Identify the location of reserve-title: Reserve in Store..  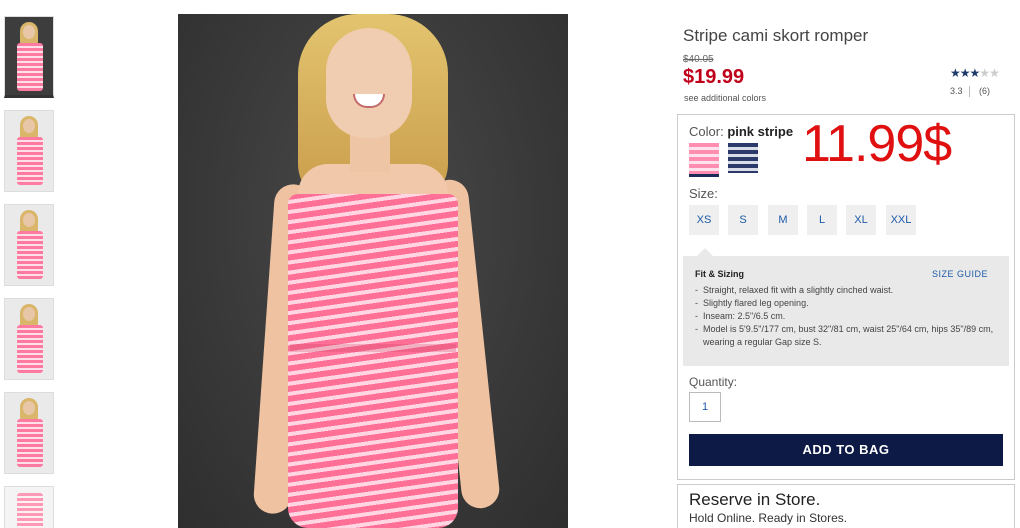
(755, 499).